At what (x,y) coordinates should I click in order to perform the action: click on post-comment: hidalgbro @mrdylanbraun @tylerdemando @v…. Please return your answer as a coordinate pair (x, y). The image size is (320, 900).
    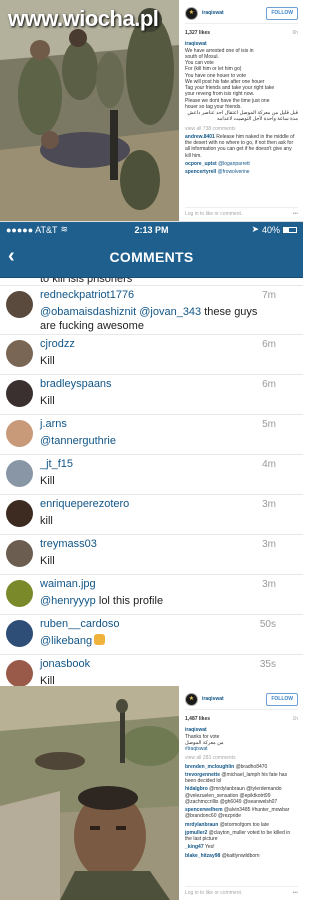
    Looking at the image, I should click on (241, 795).